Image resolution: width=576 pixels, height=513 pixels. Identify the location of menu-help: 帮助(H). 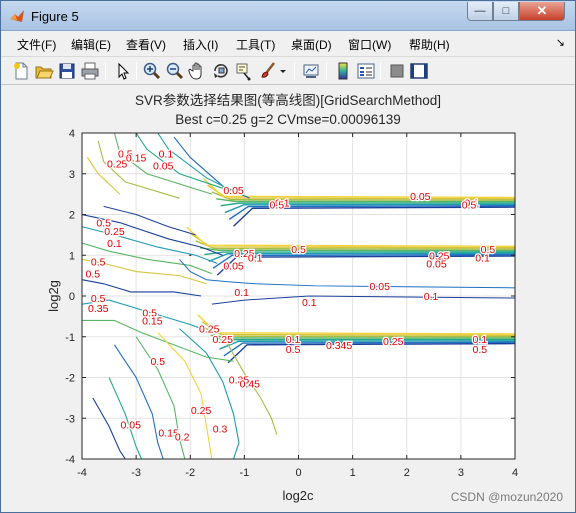
(429, 44).